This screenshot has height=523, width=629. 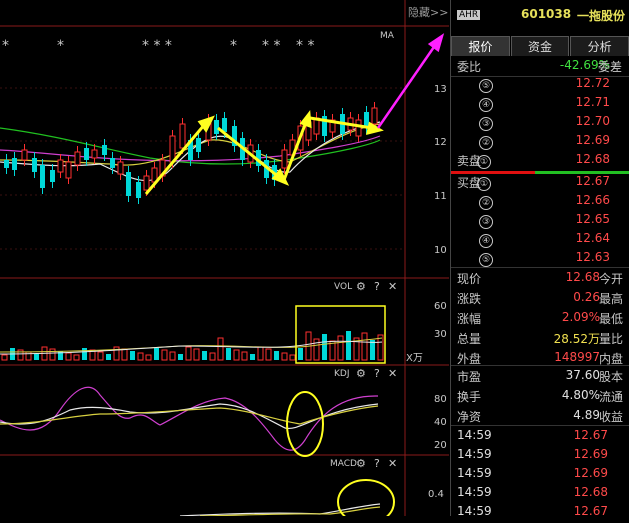 What do you see at coordinates (469, 279) in the screenshot?
I see `stat-label: 现价` at bounding box center [469, 279].